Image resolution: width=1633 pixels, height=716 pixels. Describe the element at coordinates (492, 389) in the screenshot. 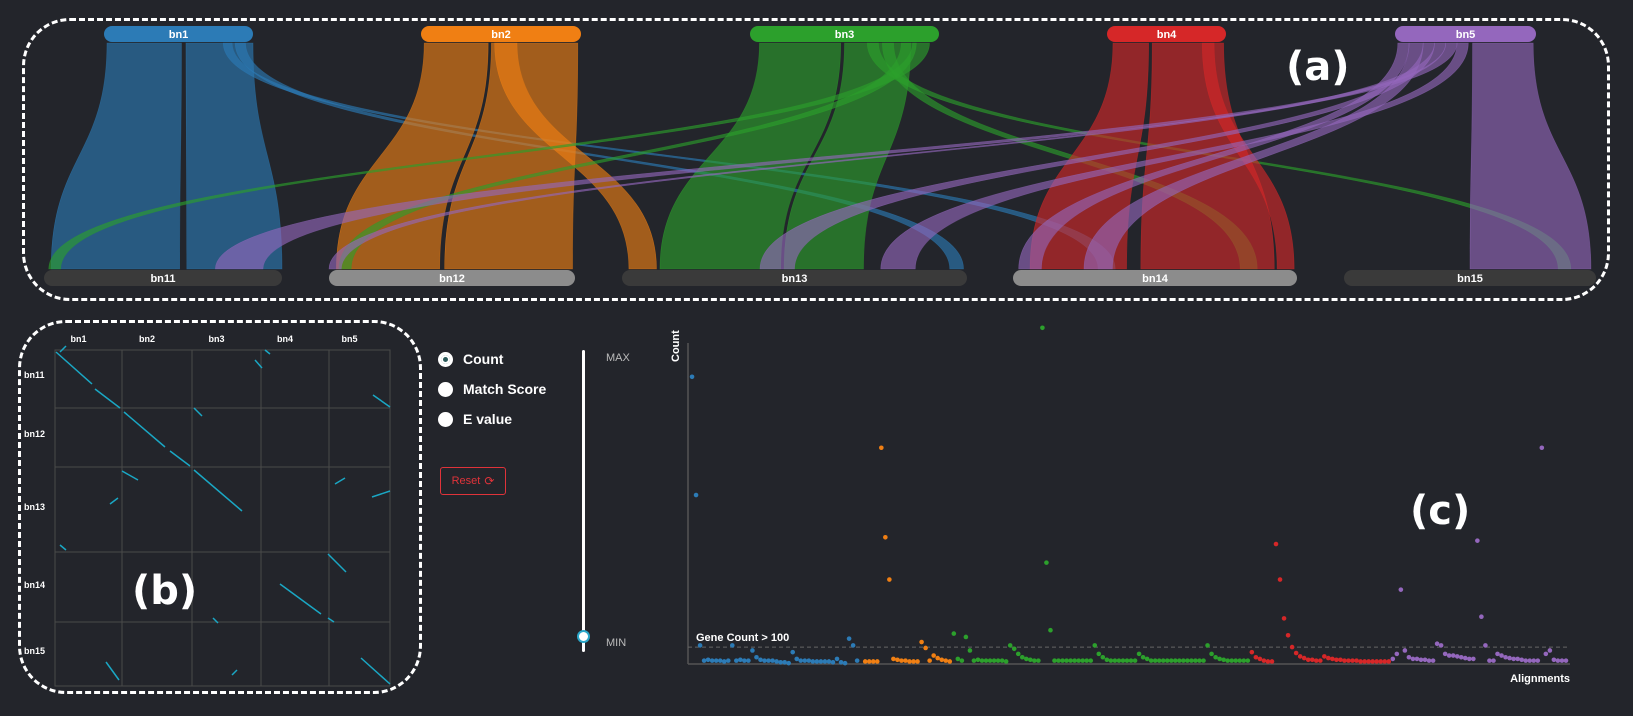

I see `radio-match-score: Match Score` at that location.